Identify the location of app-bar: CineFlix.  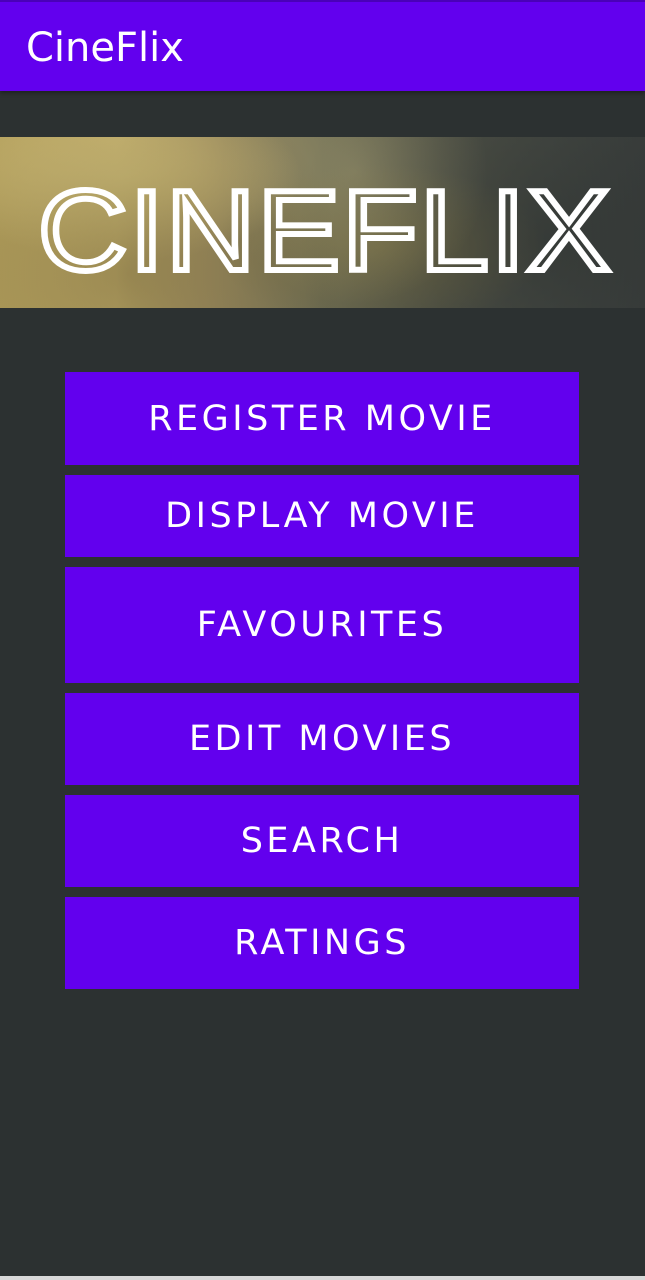
(322, 45).